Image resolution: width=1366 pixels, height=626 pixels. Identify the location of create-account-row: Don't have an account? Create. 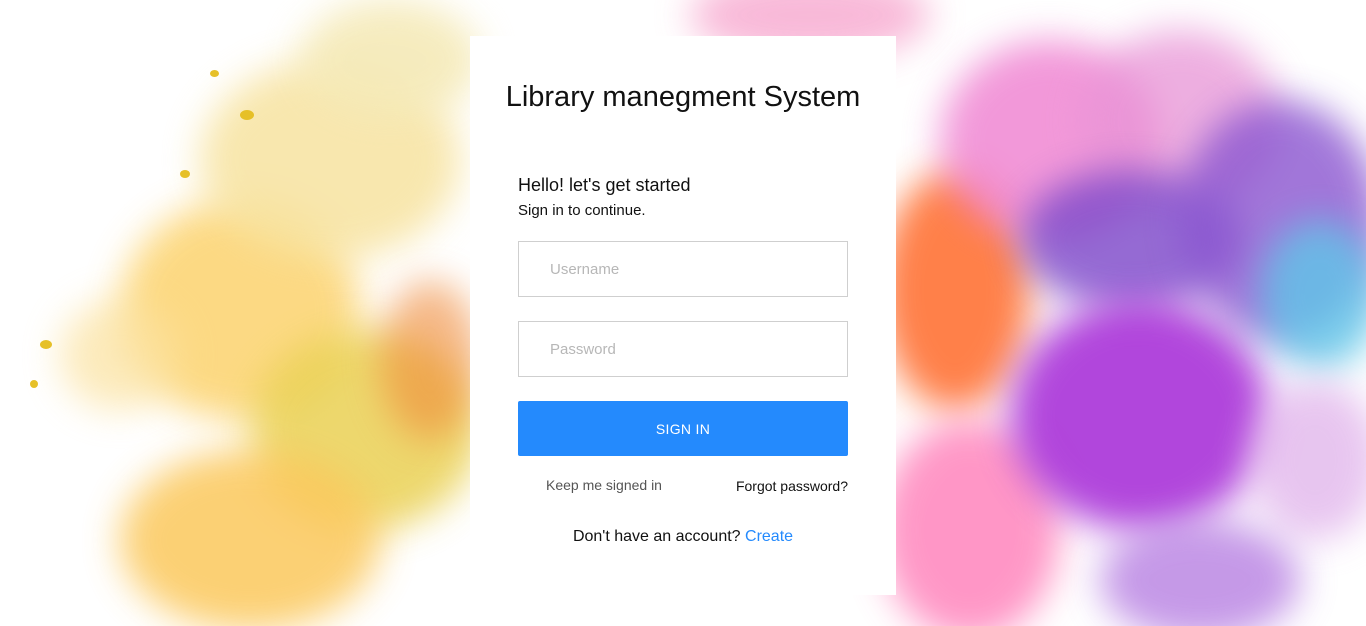
(683, 537).